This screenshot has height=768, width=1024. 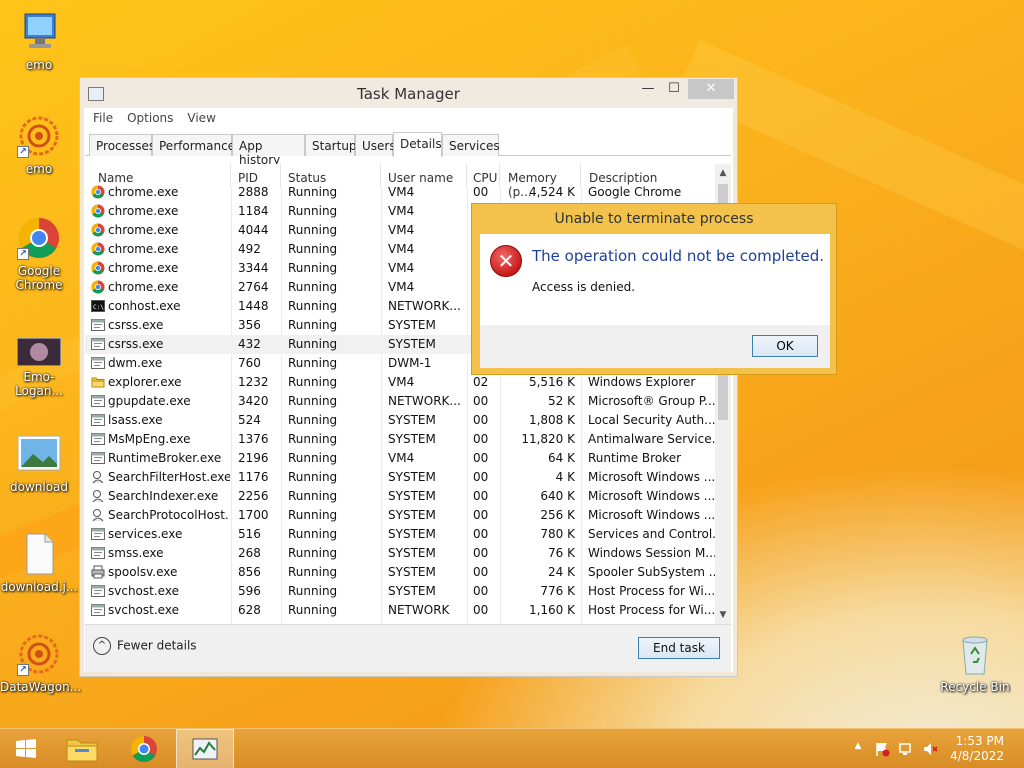 I want to click on process-pid: 2256, so click(x=253, y=496).